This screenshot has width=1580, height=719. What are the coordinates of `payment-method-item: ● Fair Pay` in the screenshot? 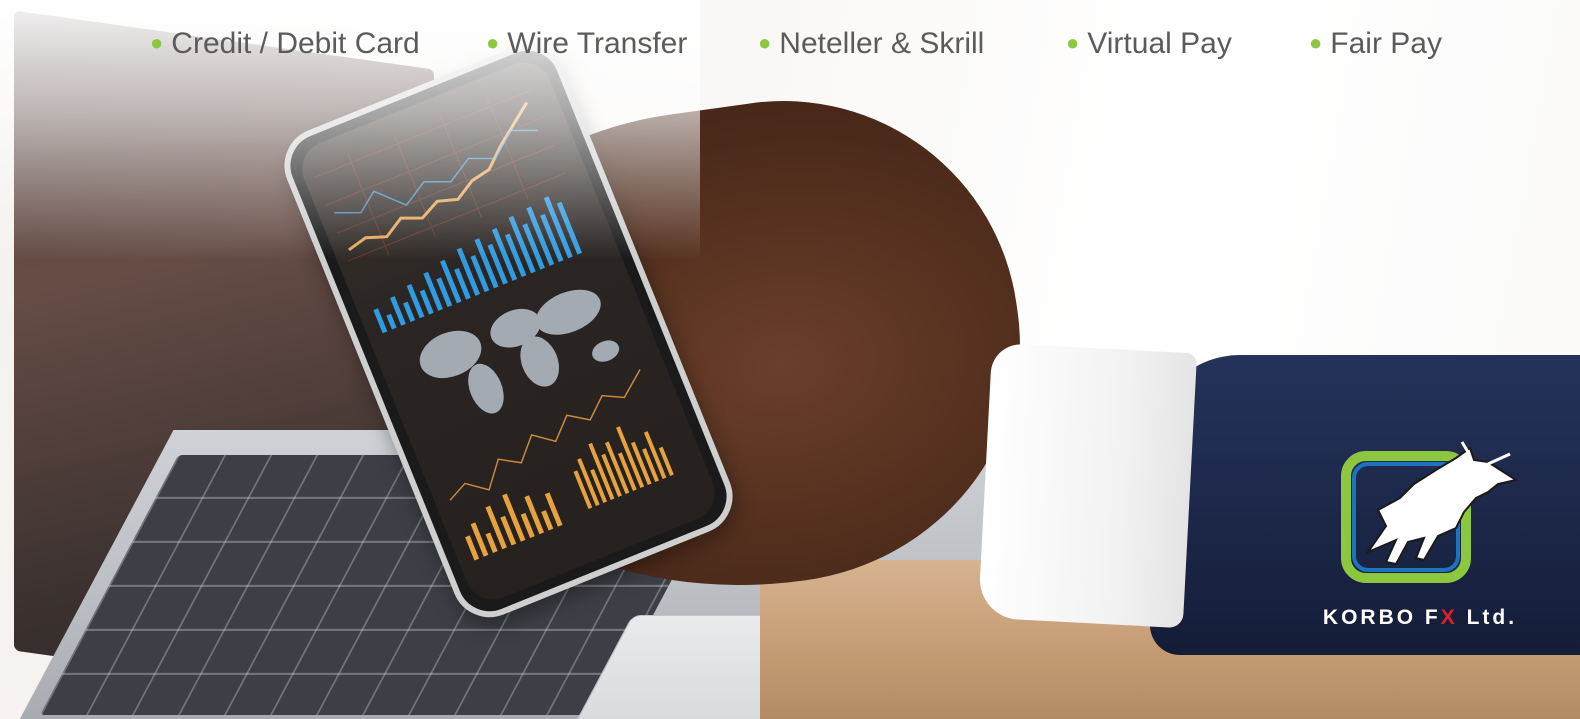 It's located at (1375, 43).